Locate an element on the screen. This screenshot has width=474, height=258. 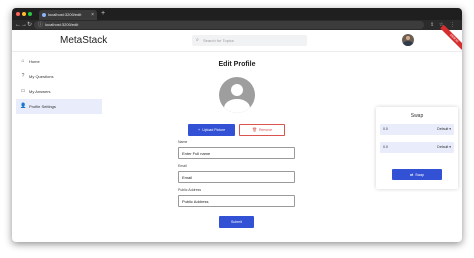
browser-menu-icon: ⋮ is located at coordinates (452, 25).